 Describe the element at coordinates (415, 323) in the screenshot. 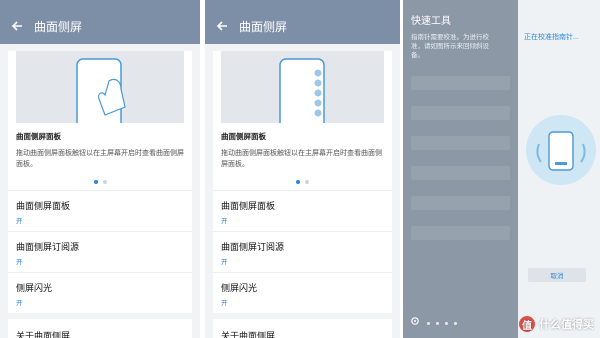

I see `settings-gear-icon` at that location.